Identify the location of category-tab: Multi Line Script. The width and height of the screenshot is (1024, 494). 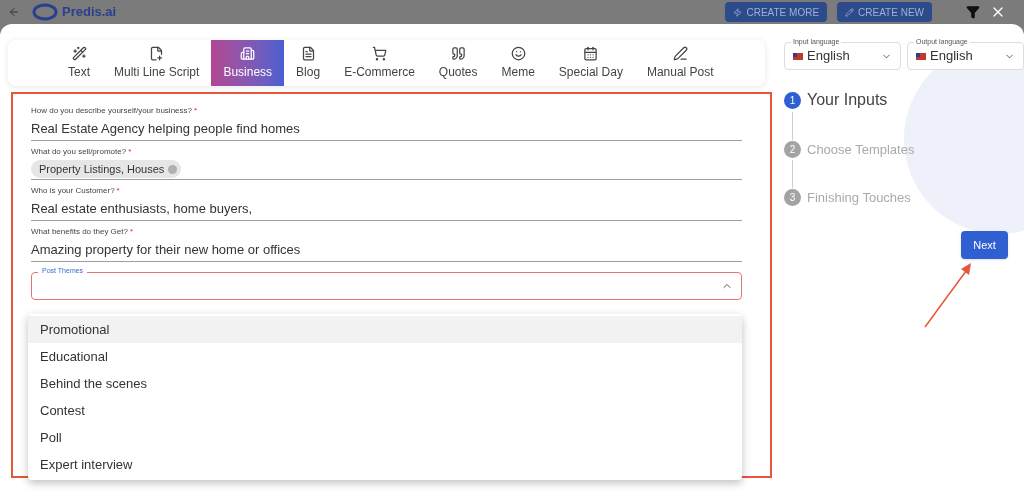
(157, 63).